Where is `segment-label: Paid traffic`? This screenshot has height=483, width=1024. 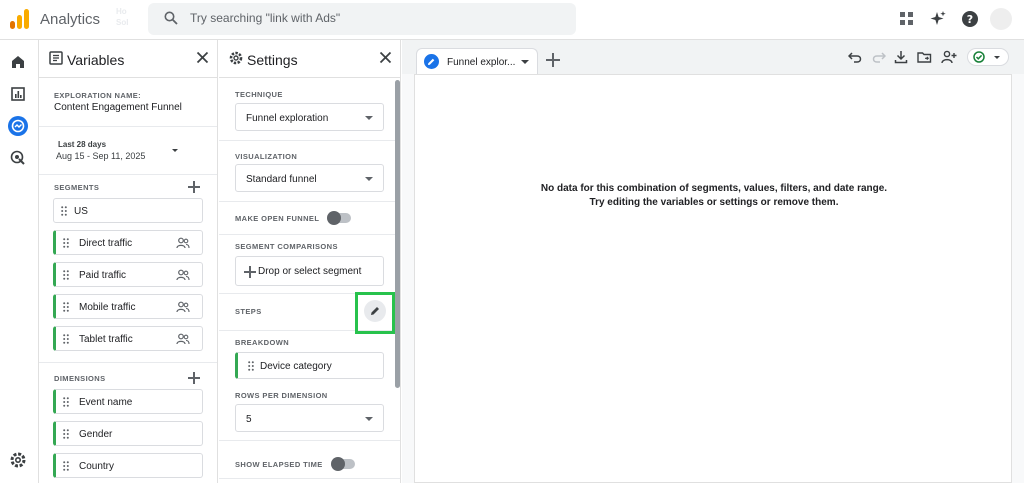 segment-label: Paid traffic is located at coordinates (103, 275).